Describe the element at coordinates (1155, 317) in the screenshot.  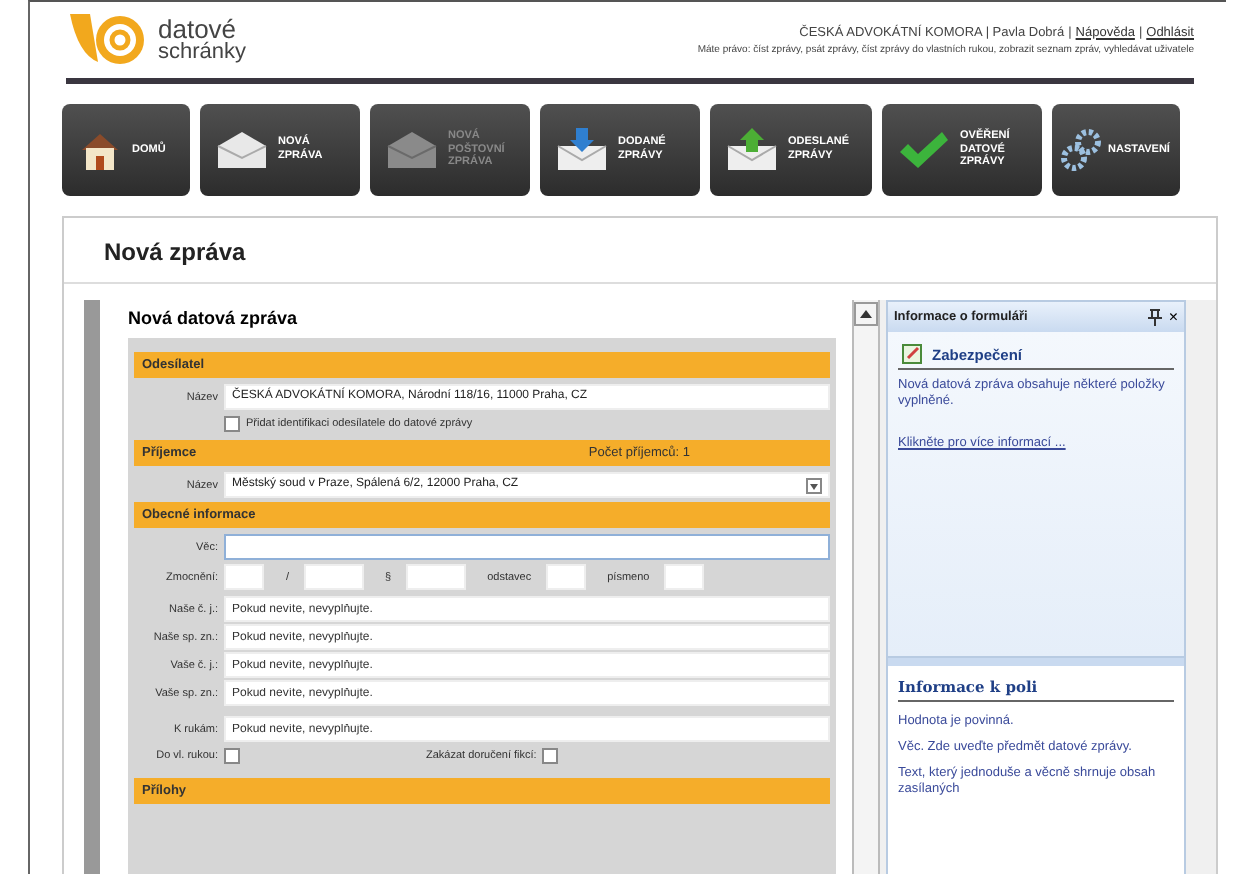
I see `pin-icon` at that location.